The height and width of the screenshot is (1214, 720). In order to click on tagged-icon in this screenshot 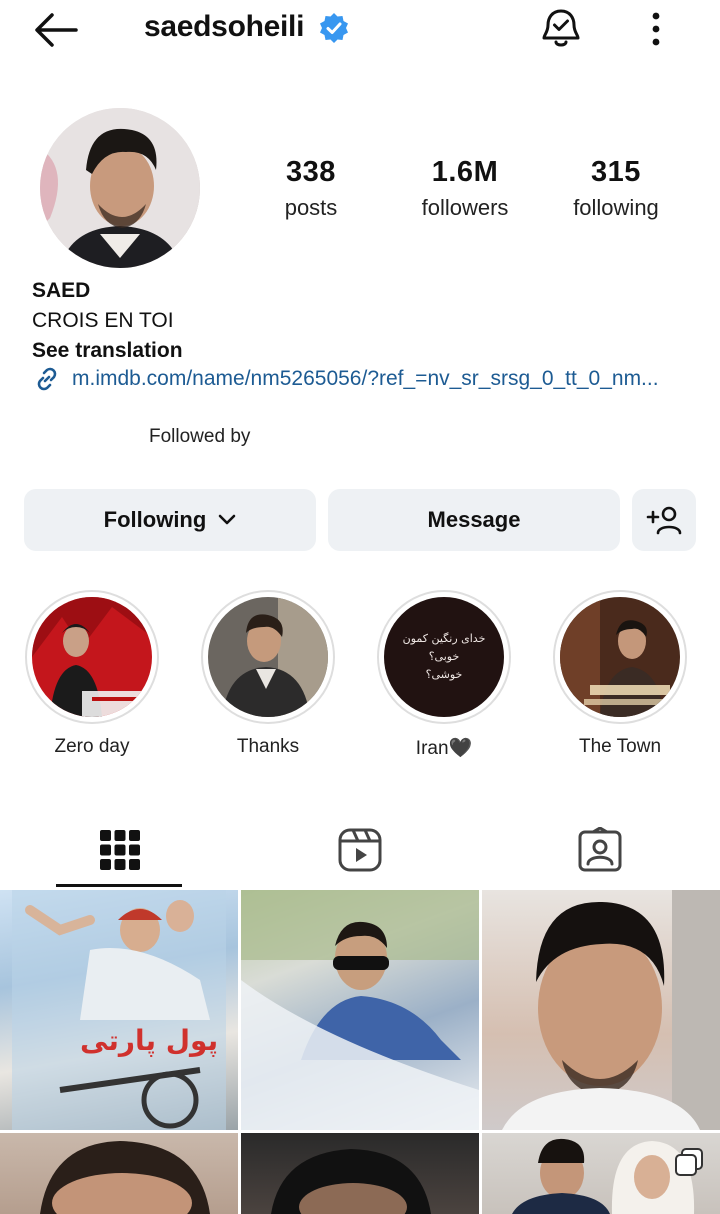, I will do `click(600, 849)`.